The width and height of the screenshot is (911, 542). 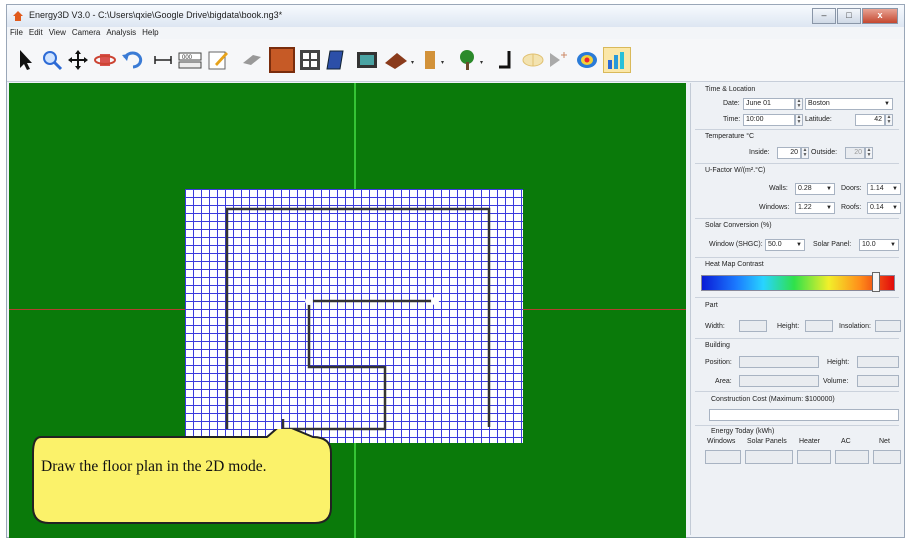 What do you see at coordinates (870, 120) in the screenshot?
I see `latitude-field: 42` at bounding box center [870, 120].